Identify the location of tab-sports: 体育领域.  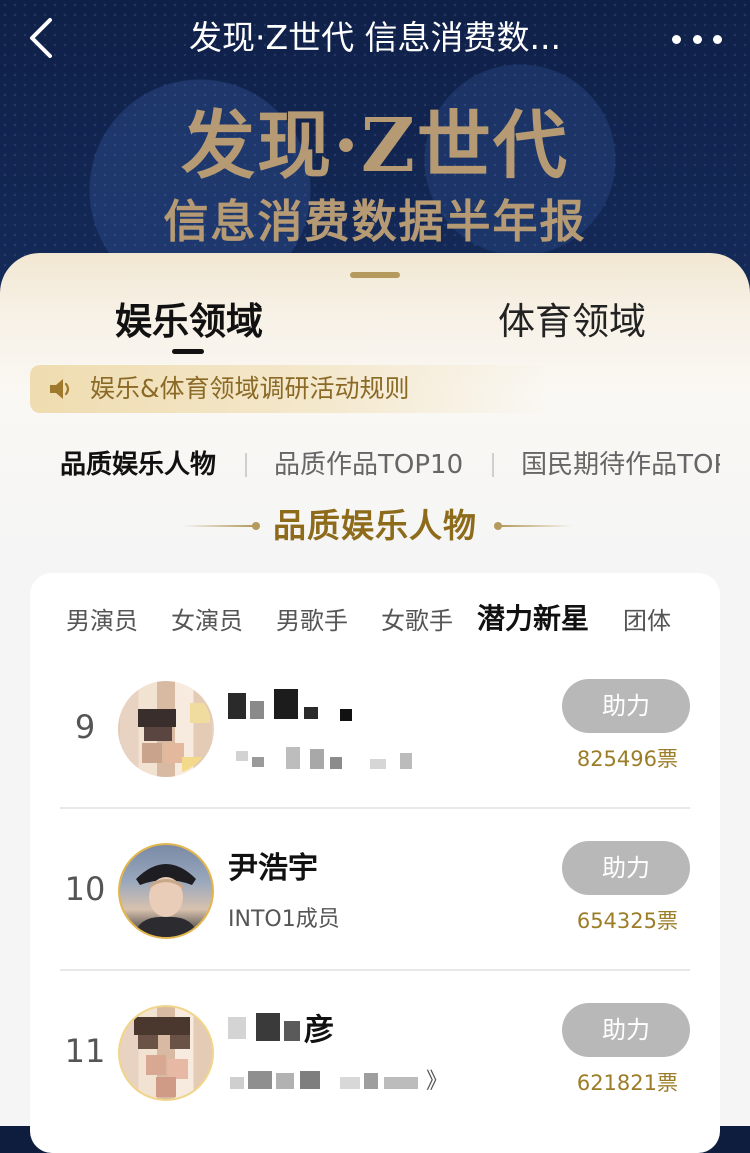
(572, 322).